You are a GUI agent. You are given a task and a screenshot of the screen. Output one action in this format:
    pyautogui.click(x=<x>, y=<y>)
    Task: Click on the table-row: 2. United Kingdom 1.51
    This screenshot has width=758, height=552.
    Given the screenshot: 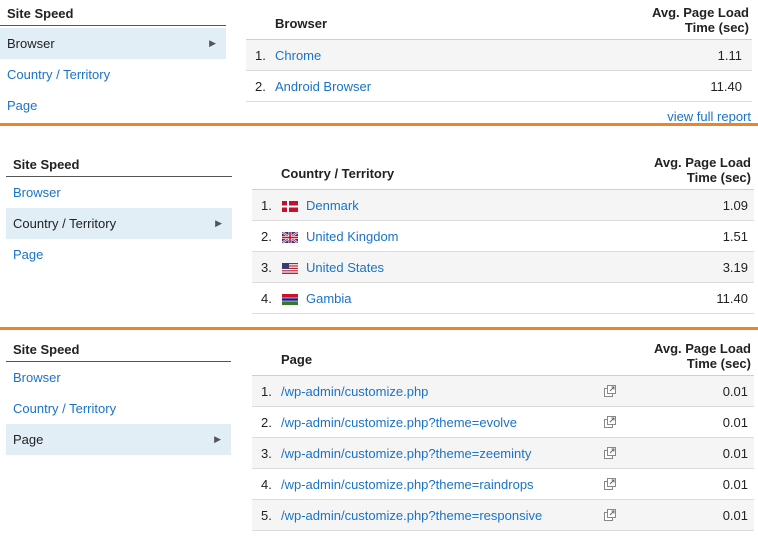 What is the action you would take?
    pyautogui.click(x=503, y=236)
    